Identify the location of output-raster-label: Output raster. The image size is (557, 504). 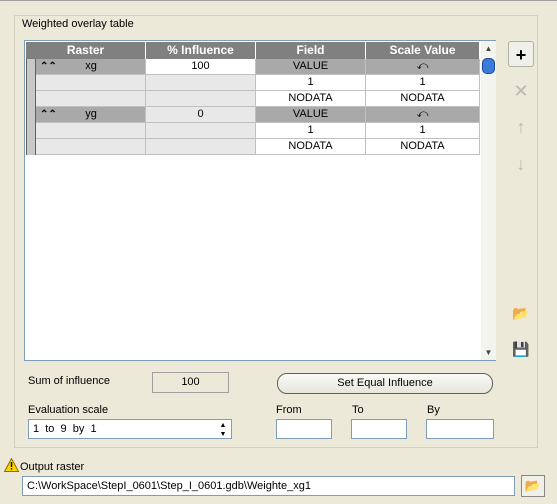
(52, 467).